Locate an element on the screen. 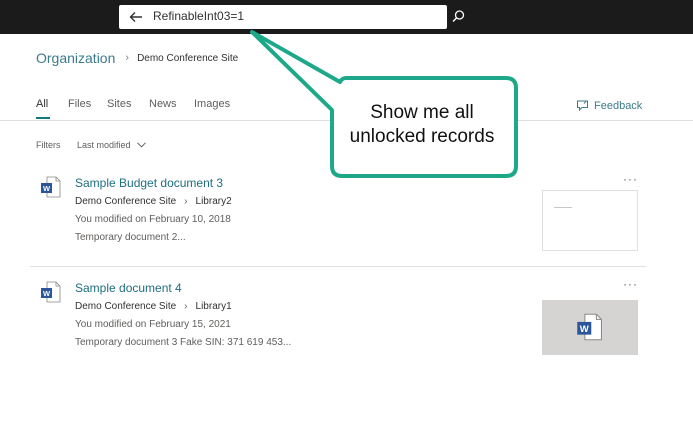  breadcrumb: Organization › Demo Conference Site is located at coordinates (137, 58).